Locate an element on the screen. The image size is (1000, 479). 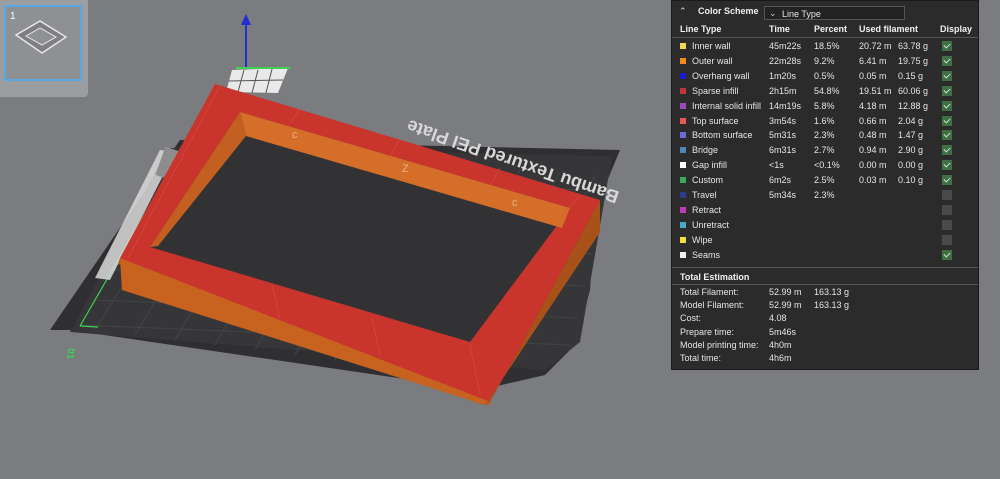
total-row: Cost: 4.08 is located at coordinates (825, 319).